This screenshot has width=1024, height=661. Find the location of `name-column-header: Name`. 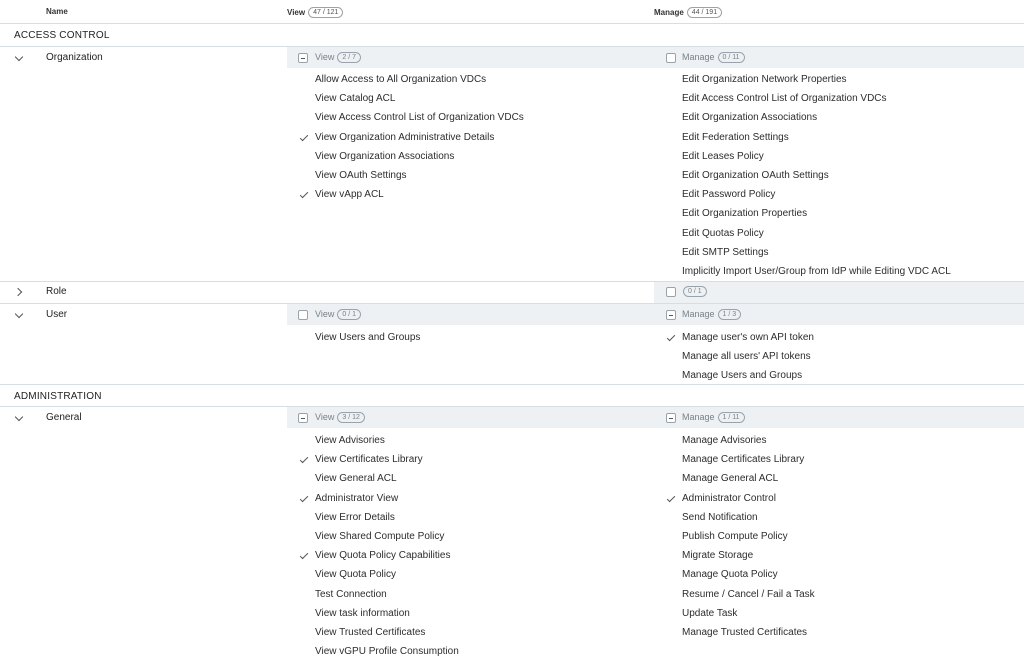

name-column-header: Name is located at coordinates (57, 11).